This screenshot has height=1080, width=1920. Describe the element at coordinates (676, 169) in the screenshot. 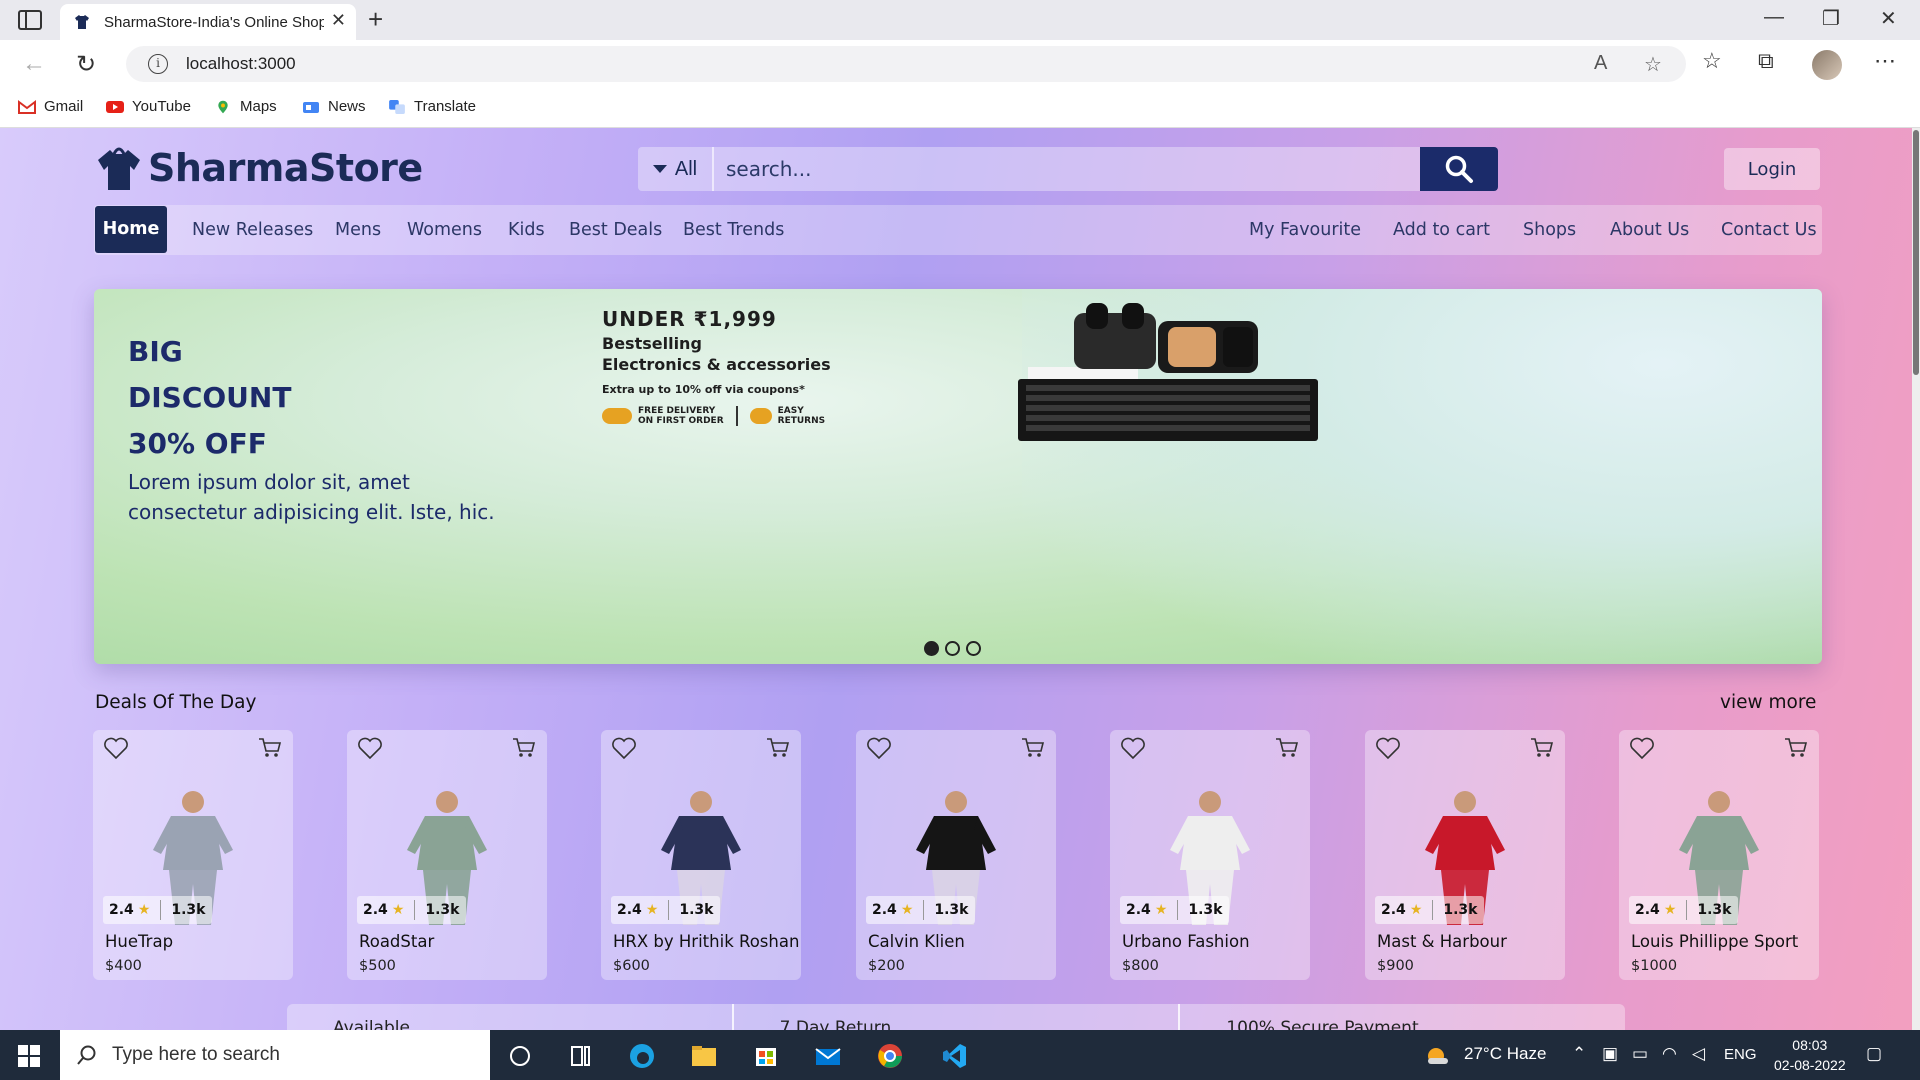

I see `search-category-dropdown: All` at that location.